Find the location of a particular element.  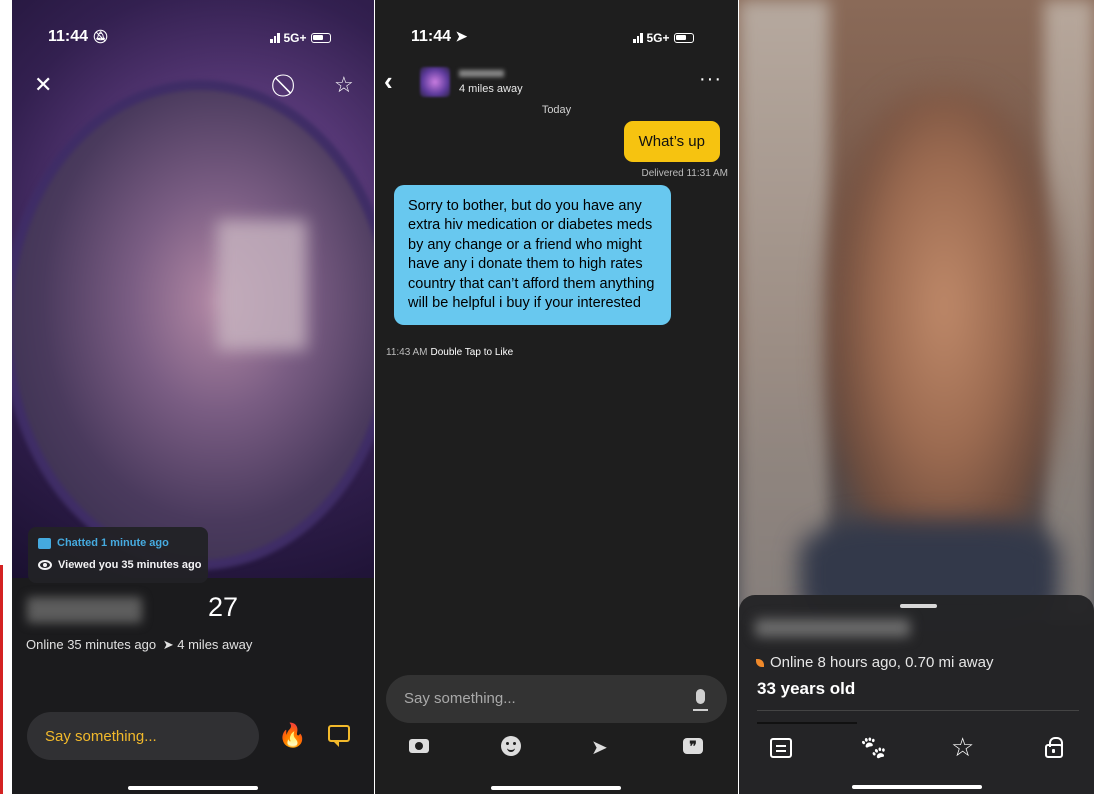

photo-blur-figure is located at coordinates (944, 330).